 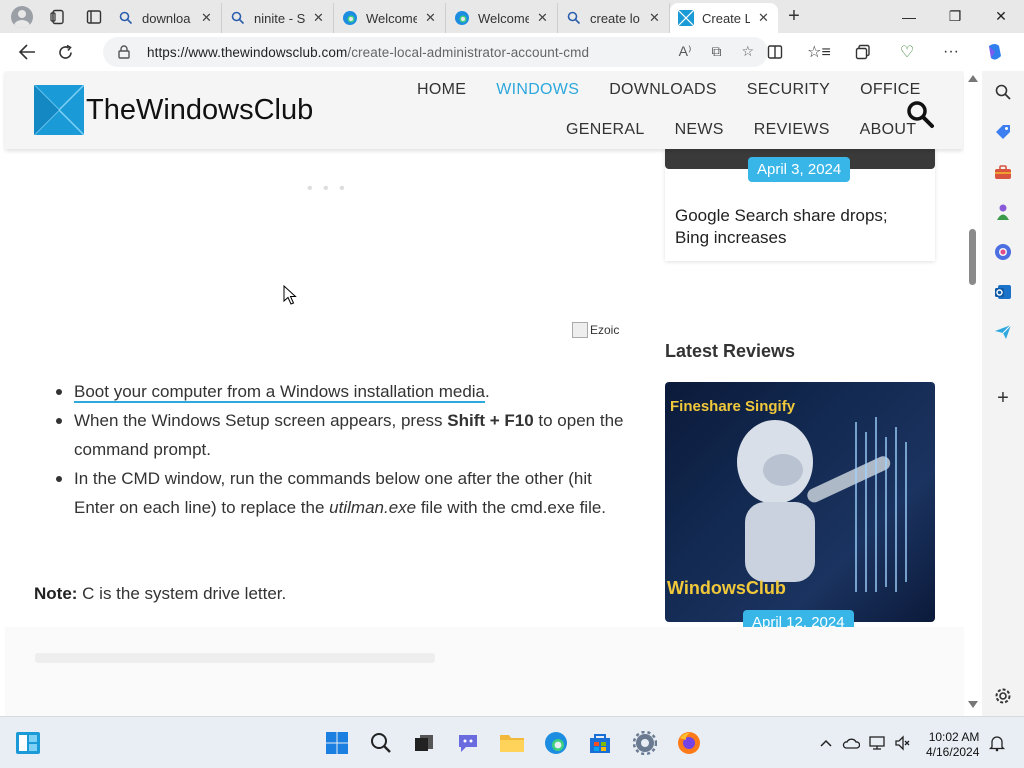 I want to click on workspaces-icon, so click(x=57, y=16).